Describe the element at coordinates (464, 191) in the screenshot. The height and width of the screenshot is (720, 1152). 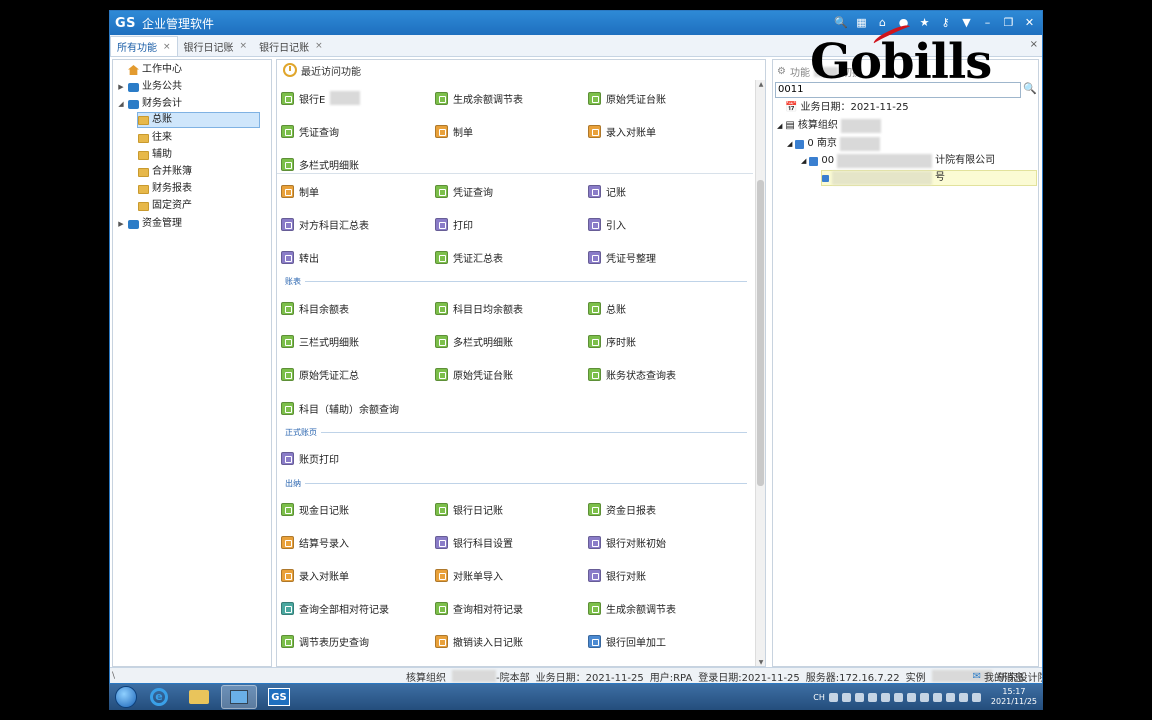
I see `fn-voucher-query: 凭证查询` at that location.